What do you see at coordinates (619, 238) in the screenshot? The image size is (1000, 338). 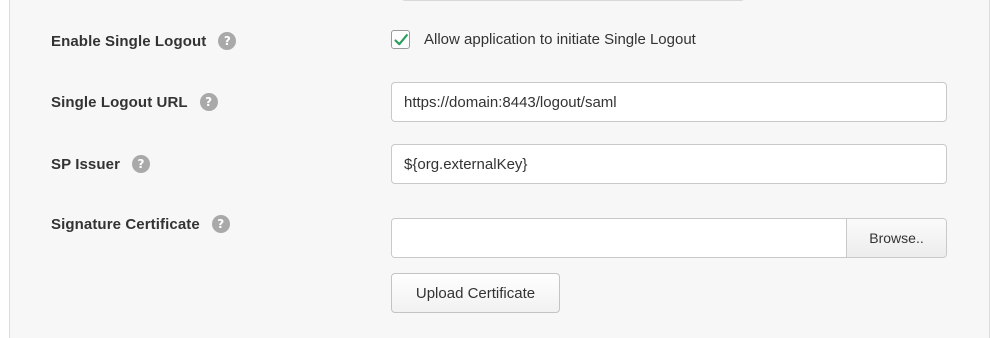 I see `certificate-file-path-input` at bounding box center [619, 238].